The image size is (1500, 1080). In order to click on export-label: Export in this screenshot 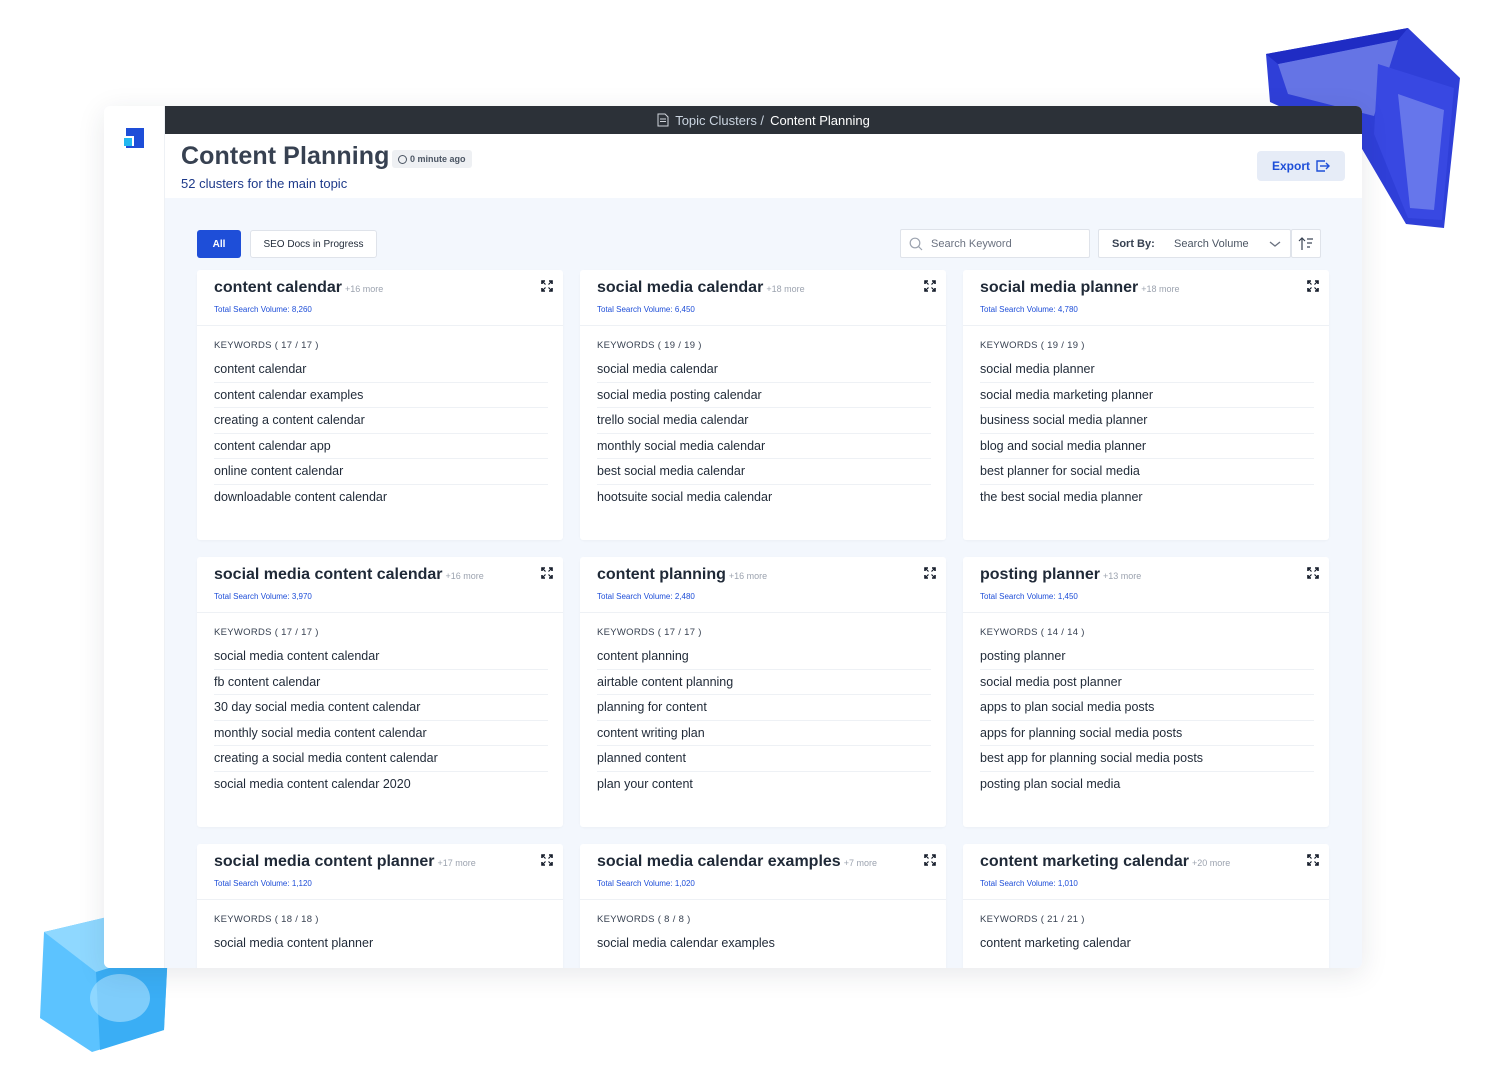, I will do `click(1290, 166)`.